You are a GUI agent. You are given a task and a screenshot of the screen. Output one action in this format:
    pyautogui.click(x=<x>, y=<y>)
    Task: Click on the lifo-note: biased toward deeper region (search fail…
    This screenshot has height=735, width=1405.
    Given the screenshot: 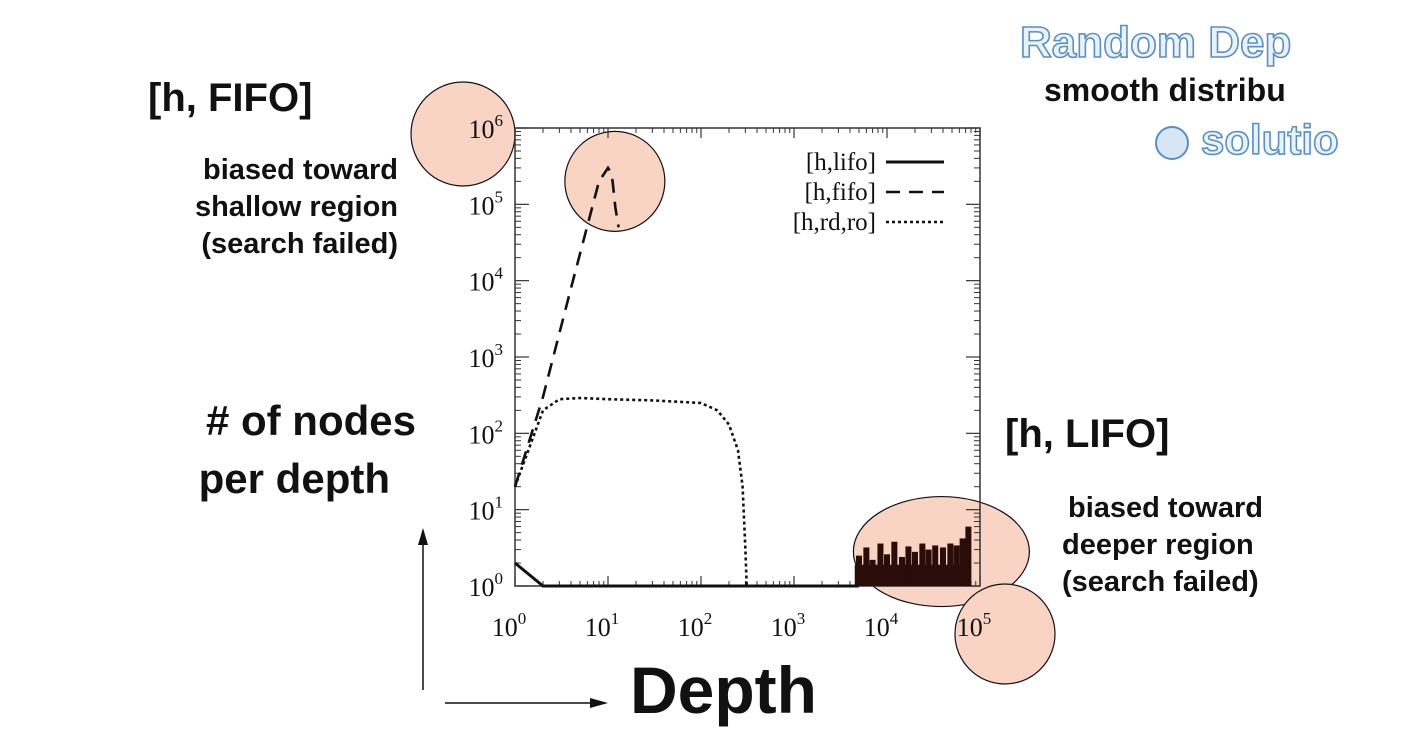 What is the action you would take?
    pyautogui.click(x=1212, y=545)
    